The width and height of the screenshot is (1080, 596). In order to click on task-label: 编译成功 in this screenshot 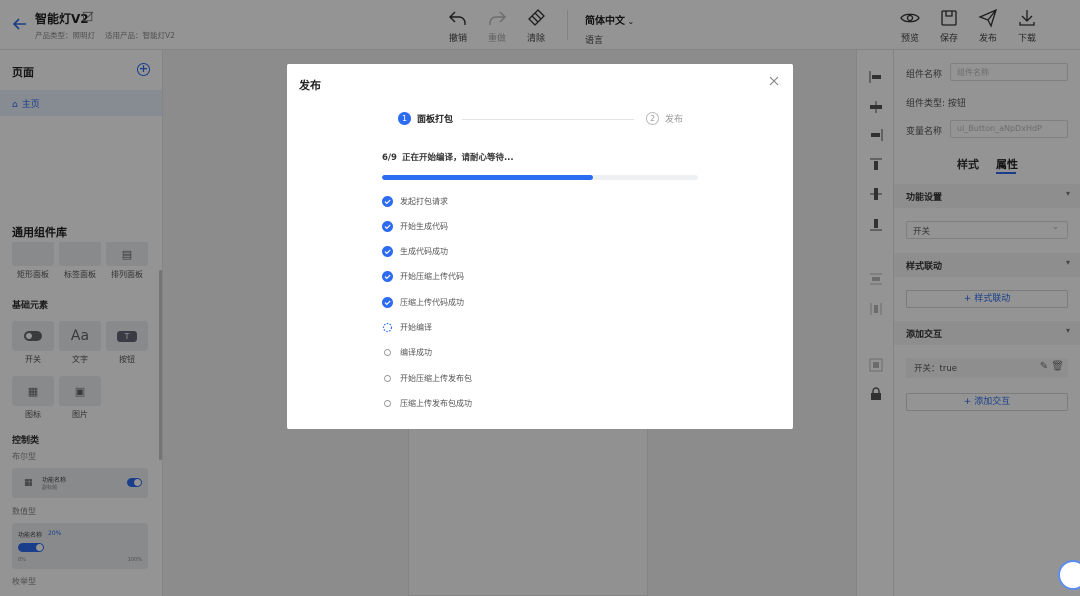, I will do `click(416, 353)`.